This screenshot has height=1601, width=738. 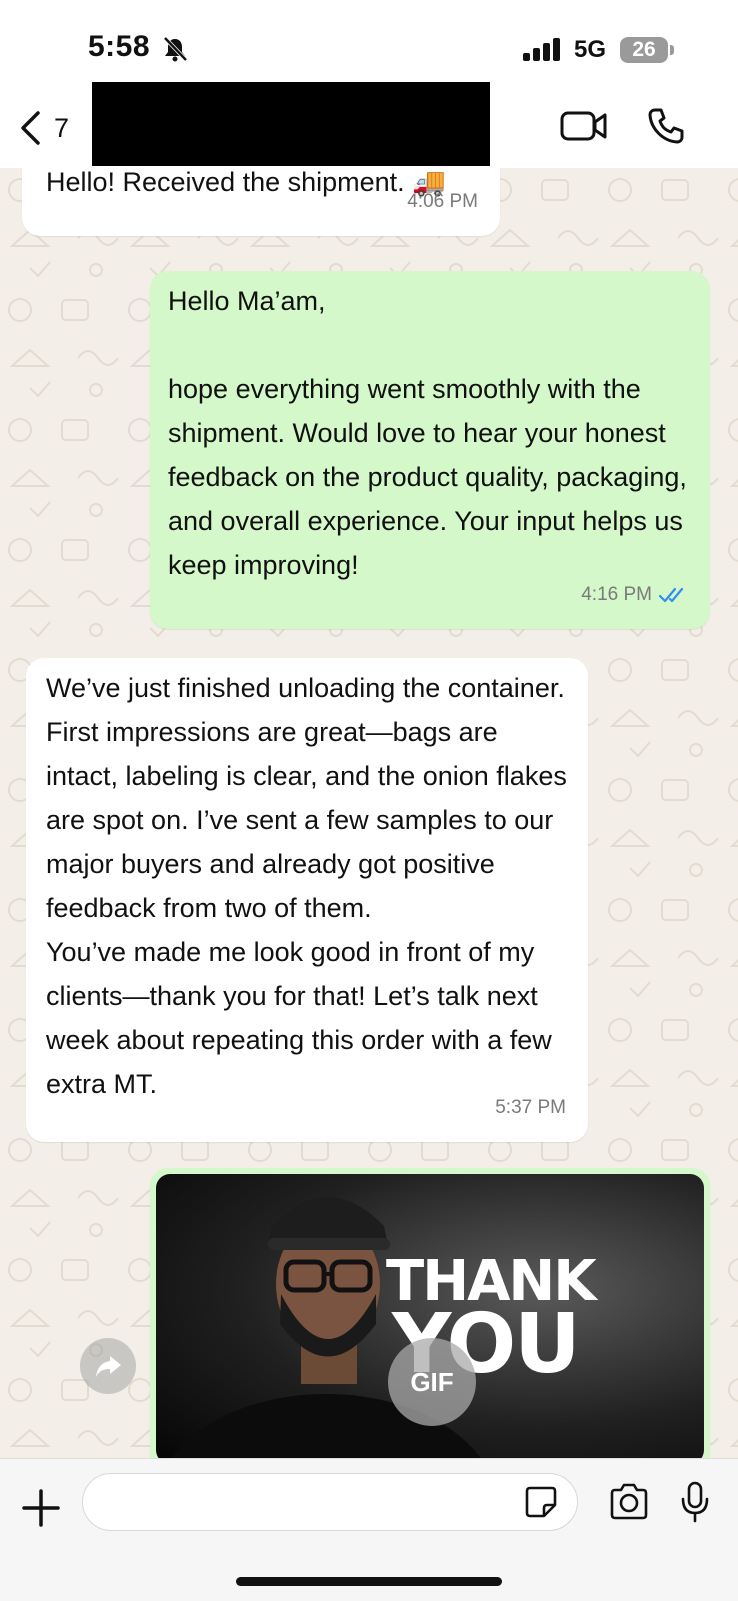 What do you see at coordinates (430, 1316) in the screenshot?
I see `gif-preview: THANK YOU GIF` at bounding box center [430, 1316].